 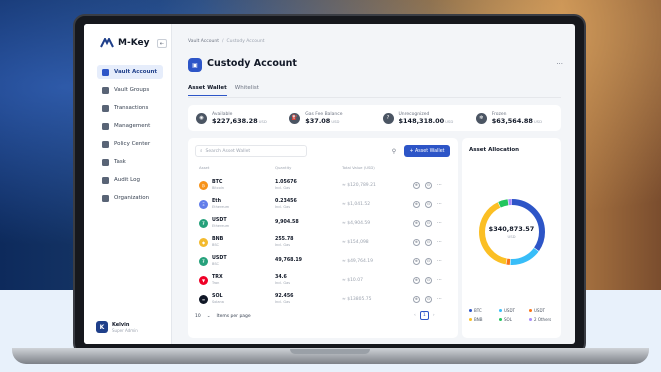 What do you see at coordinates (323, 261) in the screenshot?
I see `table-row: ₮ USDT BSC 49,768.19 ≈ $49,764.19 ⊕ ⏻ ···` at bounding box center [323, 261].